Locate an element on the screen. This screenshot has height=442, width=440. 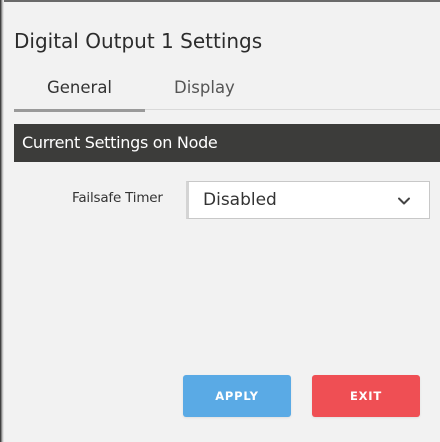
apply-button: APPLY is located at coordinates (237, 396).